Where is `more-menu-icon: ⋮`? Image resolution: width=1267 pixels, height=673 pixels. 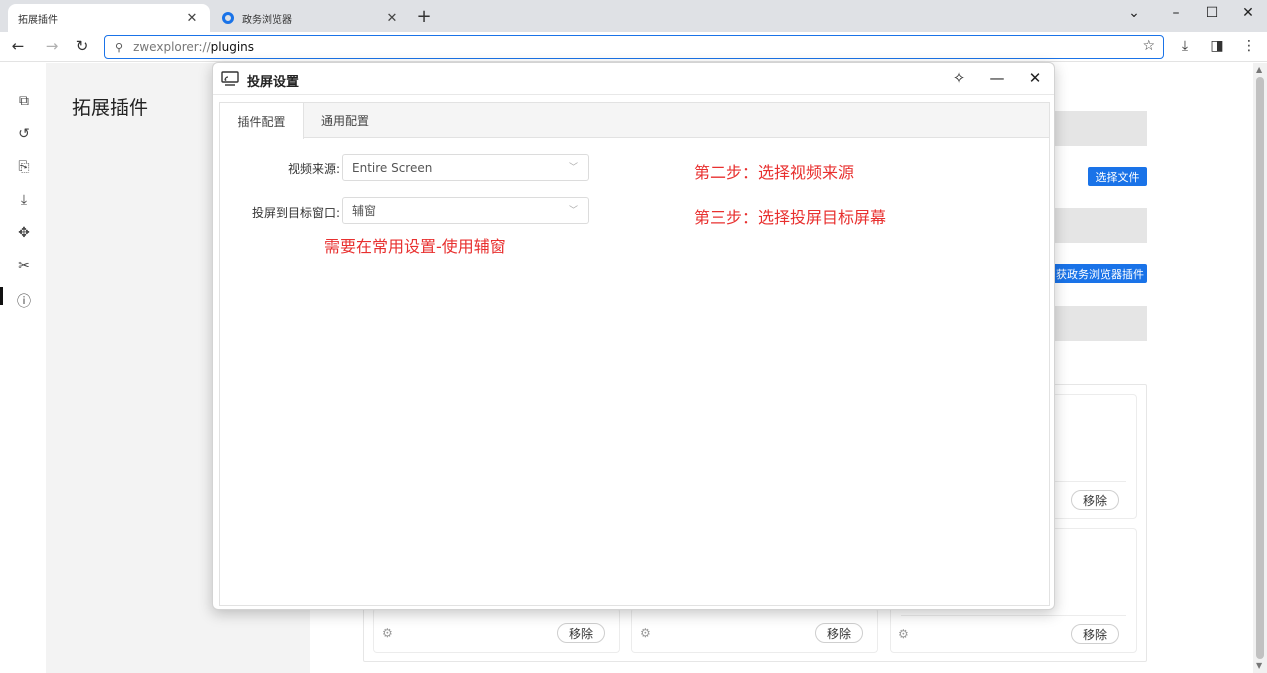
more-menu-icon: ⋮ is located at coordinates (1249, 46).